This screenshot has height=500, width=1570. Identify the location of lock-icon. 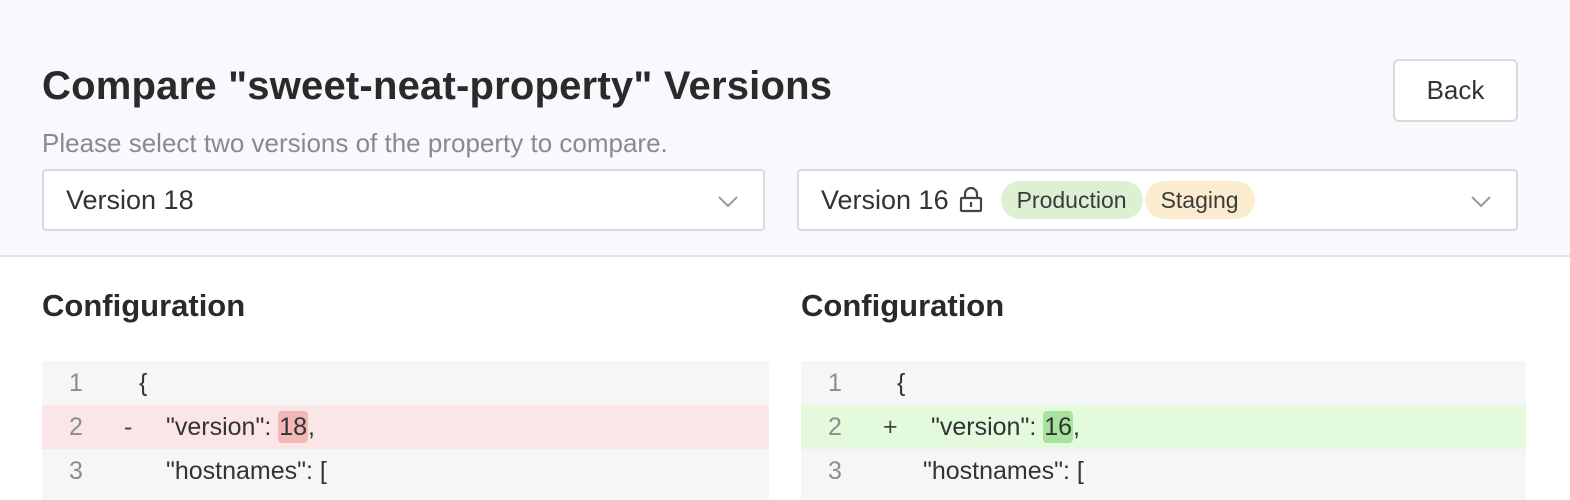
(970, 200).